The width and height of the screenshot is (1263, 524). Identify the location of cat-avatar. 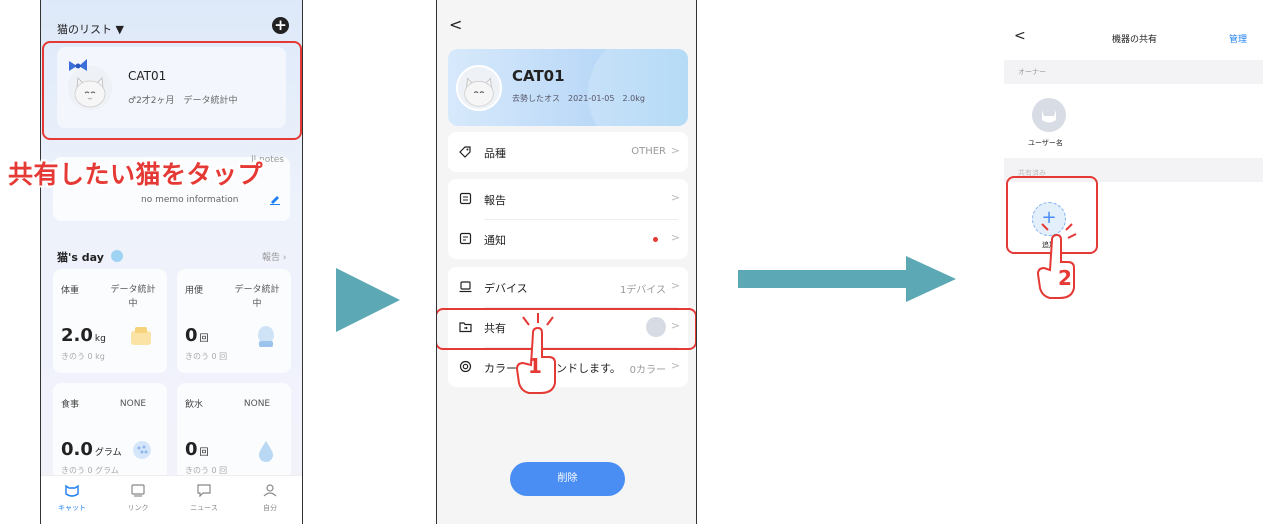
(479, 88).